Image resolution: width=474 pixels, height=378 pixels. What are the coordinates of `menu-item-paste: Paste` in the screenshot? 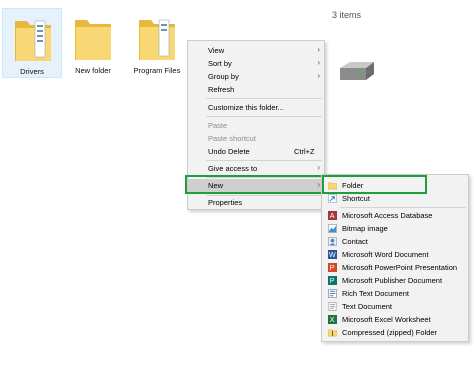 It's located at (256, 125).